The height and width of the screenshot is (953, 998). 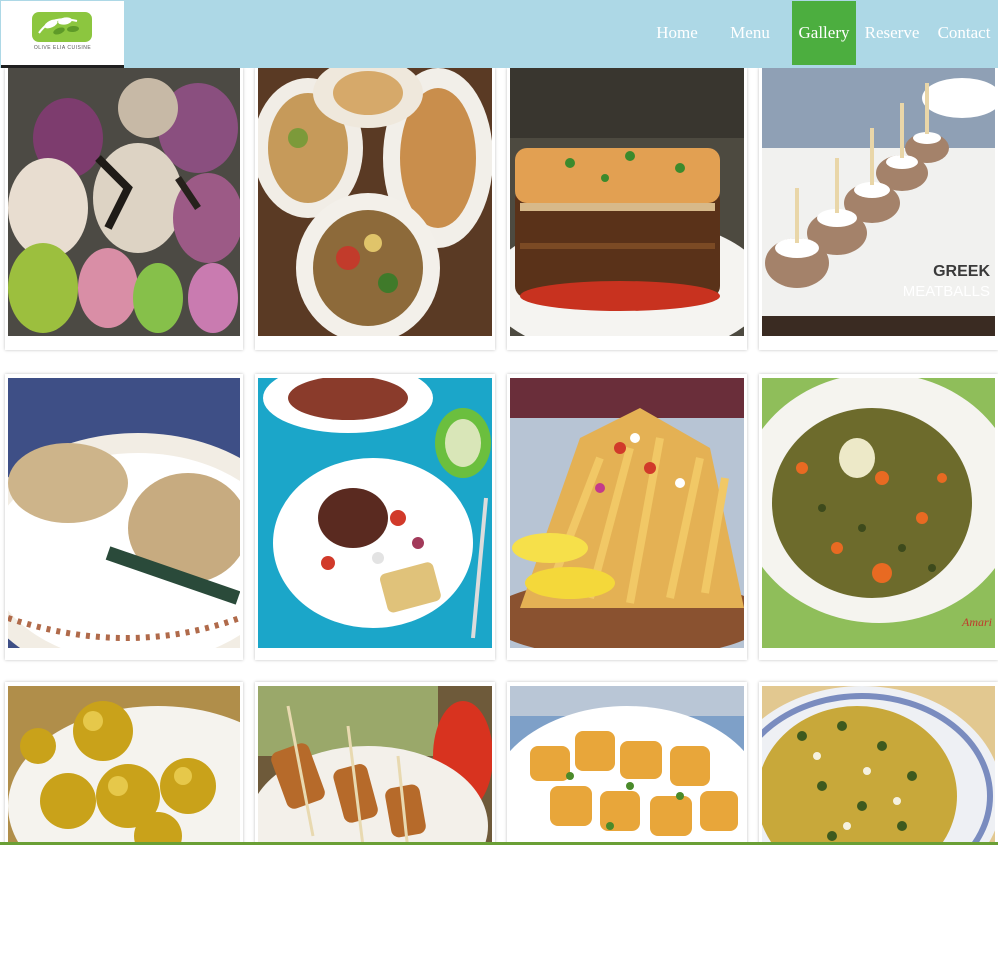 I want to click on photo-herb-barley-salad, so click(x=878, y=764).